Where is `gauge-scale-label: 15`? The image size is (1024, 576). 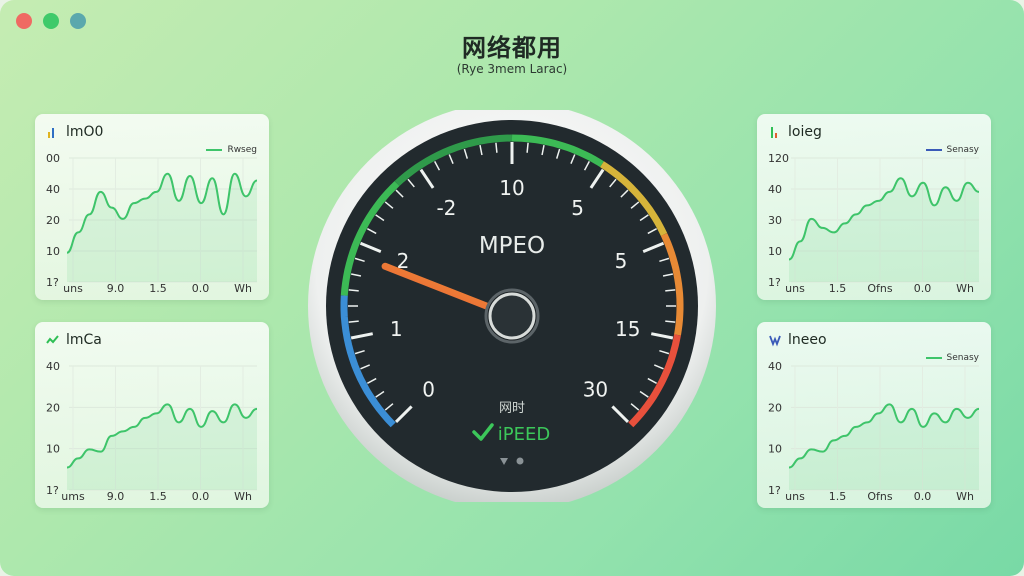
gauge-scale-label: 15 is located at coordinates (627, 329).